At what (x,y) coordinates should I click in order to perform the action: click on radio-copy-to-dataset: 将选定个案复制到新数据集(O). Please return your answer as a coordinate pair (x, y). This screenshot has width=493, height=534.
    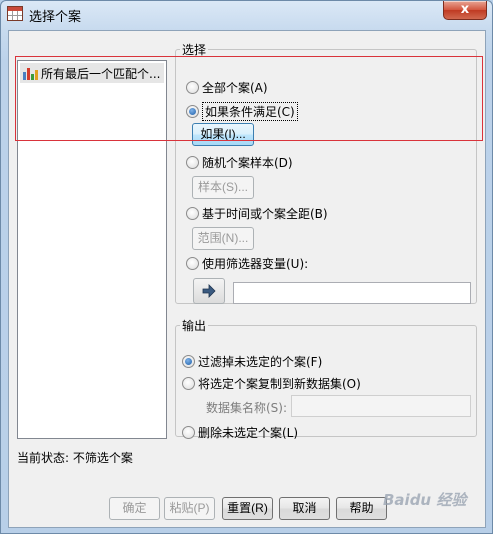
    Looking at the image, I should click on (271, 383).